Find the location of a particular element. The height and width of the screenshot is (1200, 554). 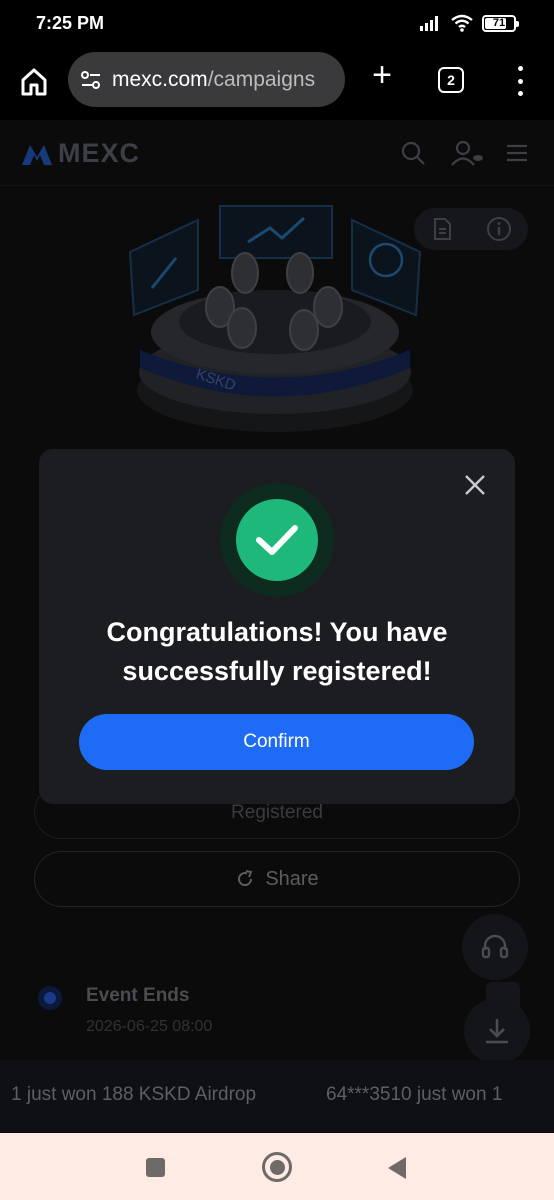

support-button is located at coordinates (495, 947).